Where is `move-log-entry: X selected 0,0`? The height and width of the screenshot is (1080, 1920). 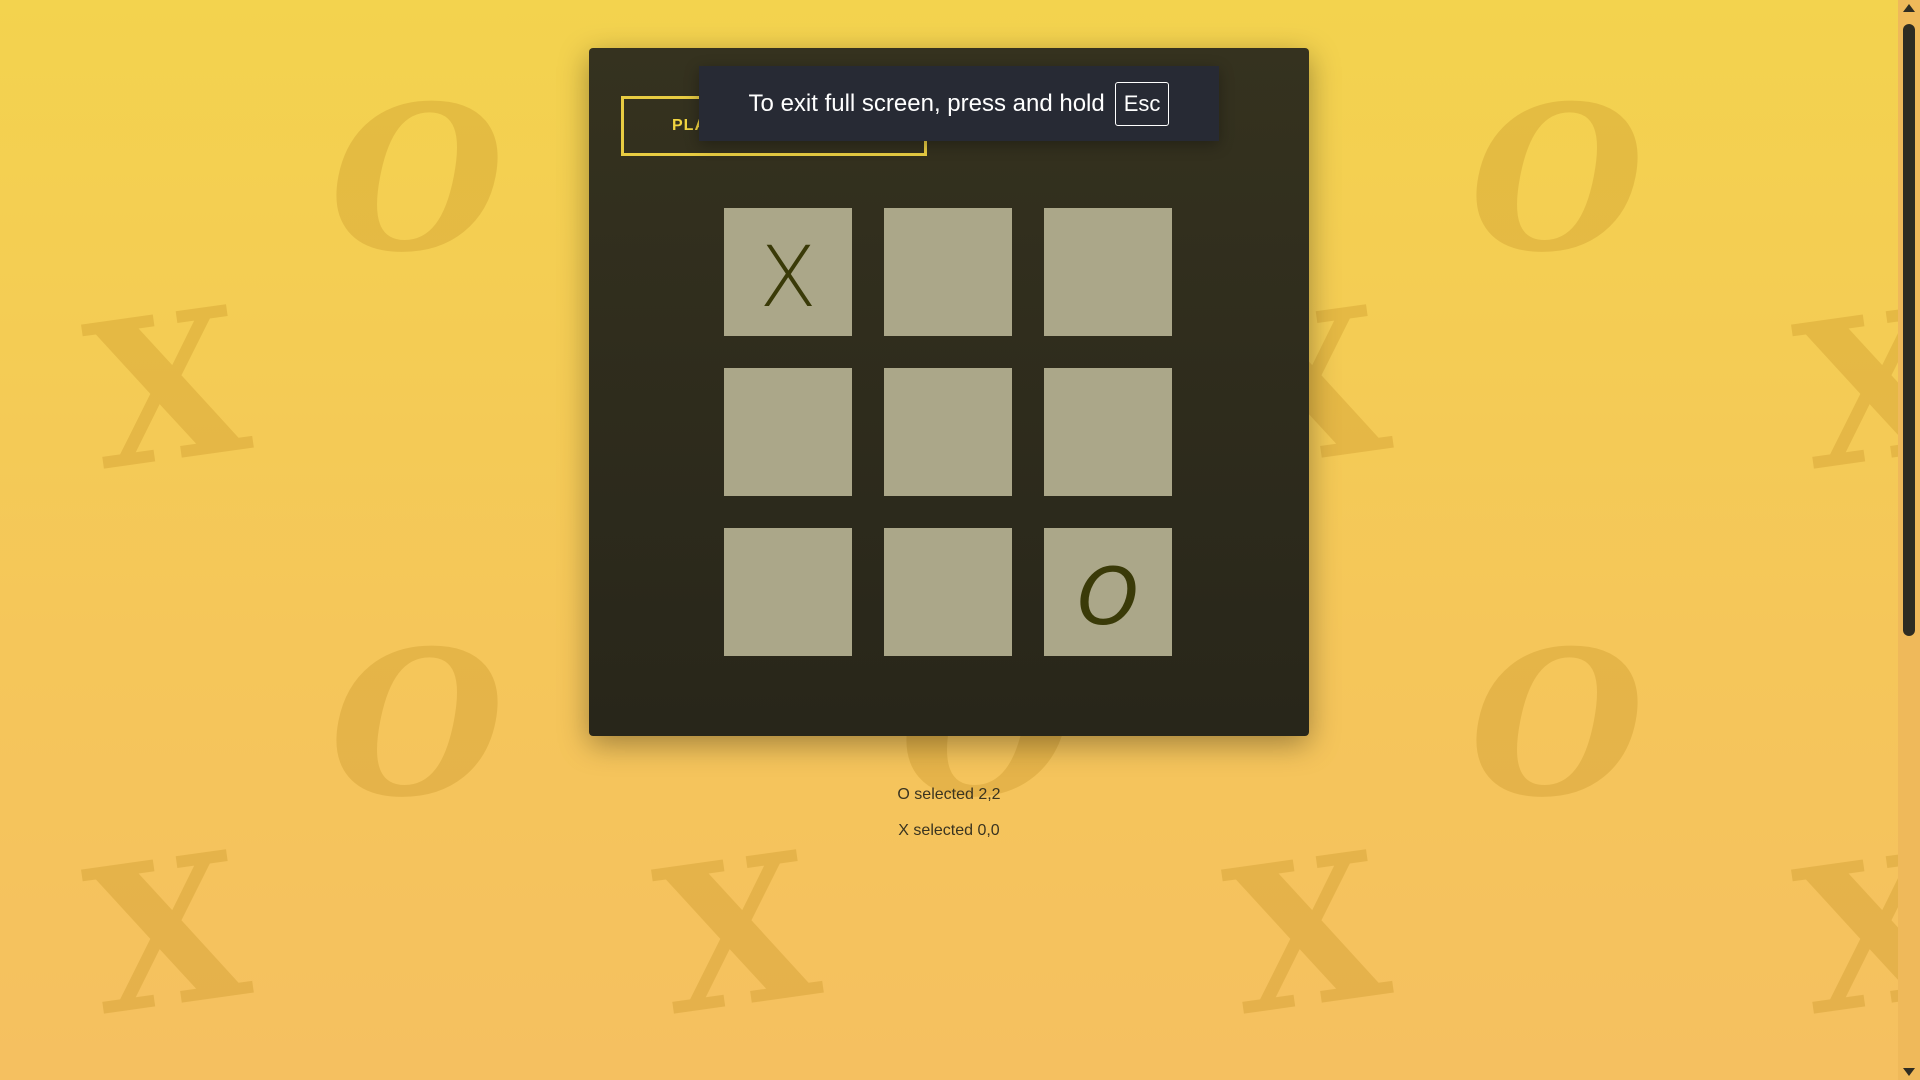
move-log-entry: X selected 0,0 is located at coordinates (949, 830).